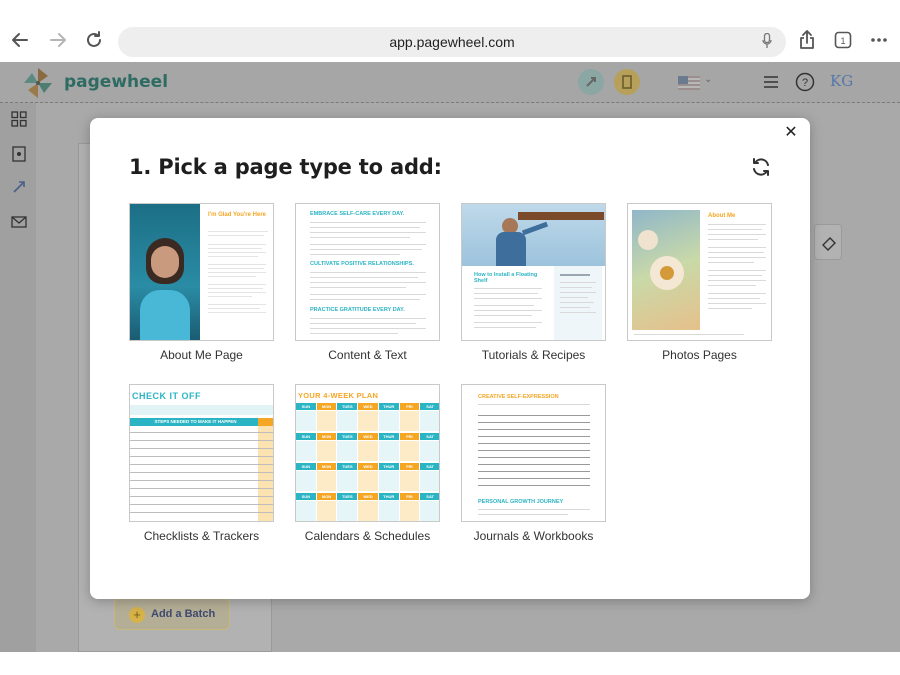  Describe the element at coordinates (828, 242) in the screenshot. I see `eraser-button` at that location.